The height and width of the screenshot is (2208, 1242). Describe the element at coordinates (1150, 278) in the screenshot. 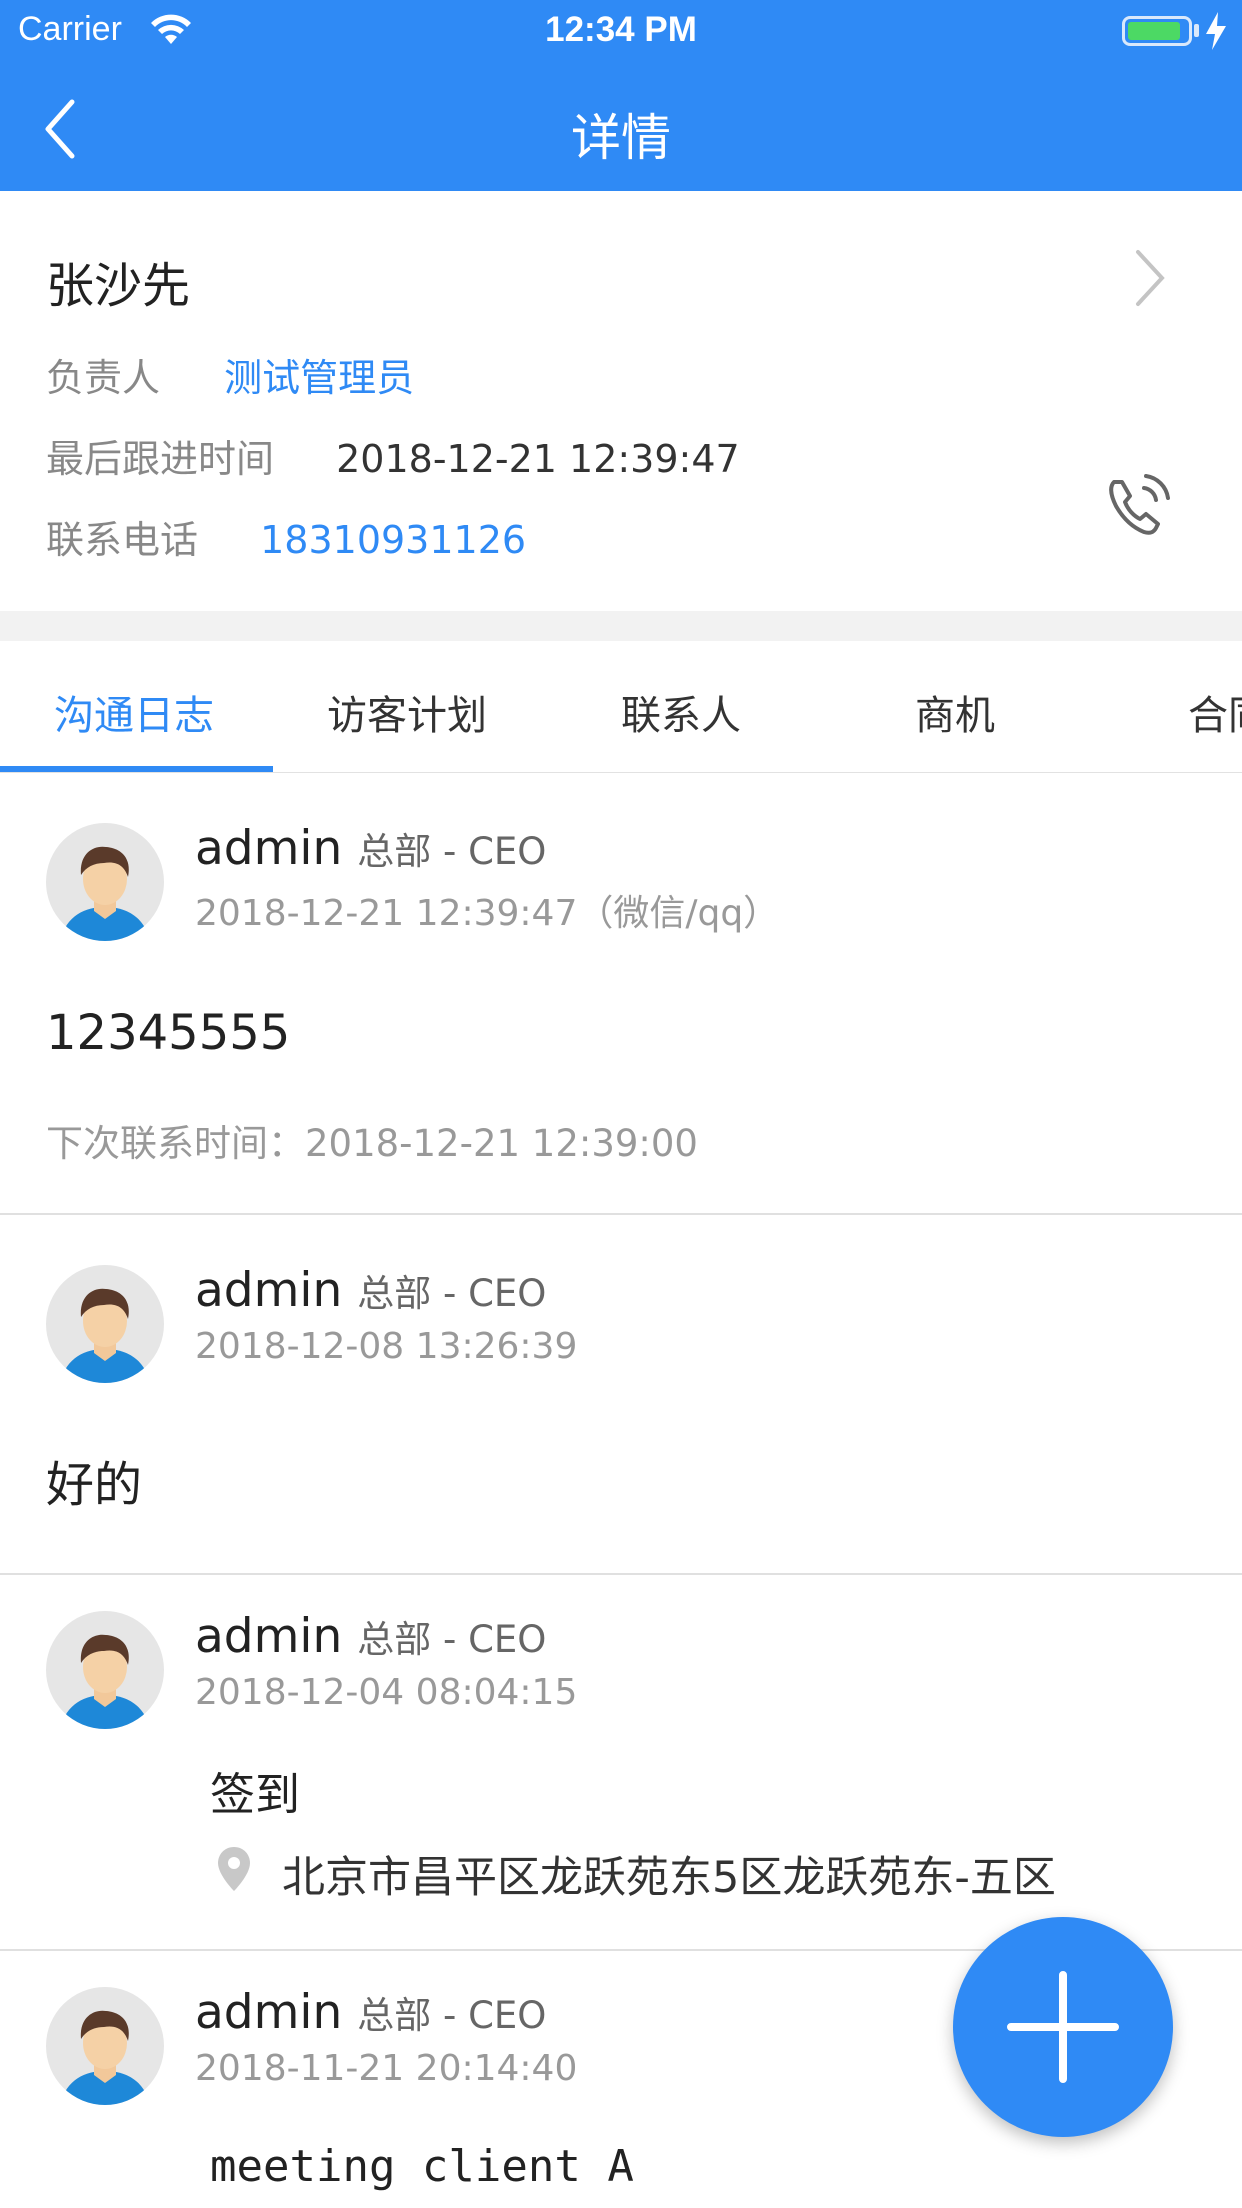

I see `chevron-right-icon` at that location.